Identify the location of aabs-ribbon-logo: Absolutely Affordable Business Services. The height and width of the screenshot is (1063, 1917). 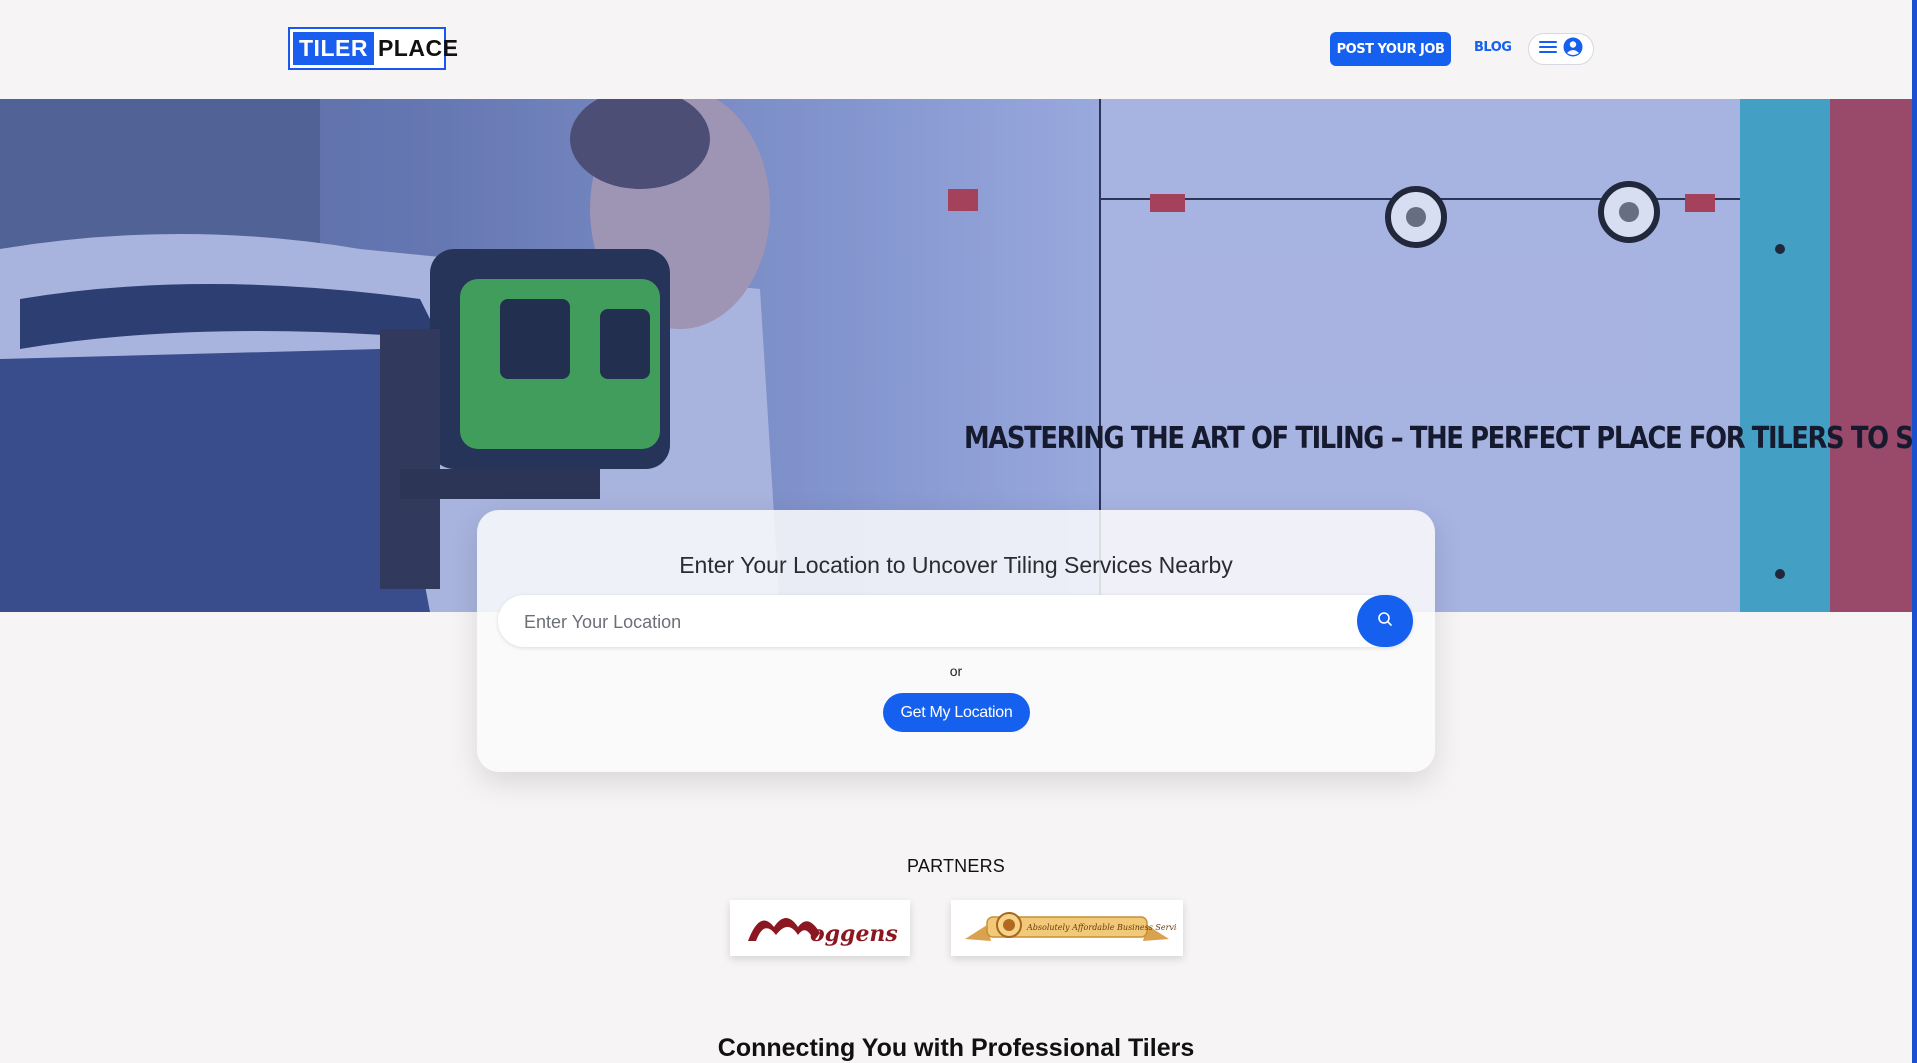
(1071, 926).